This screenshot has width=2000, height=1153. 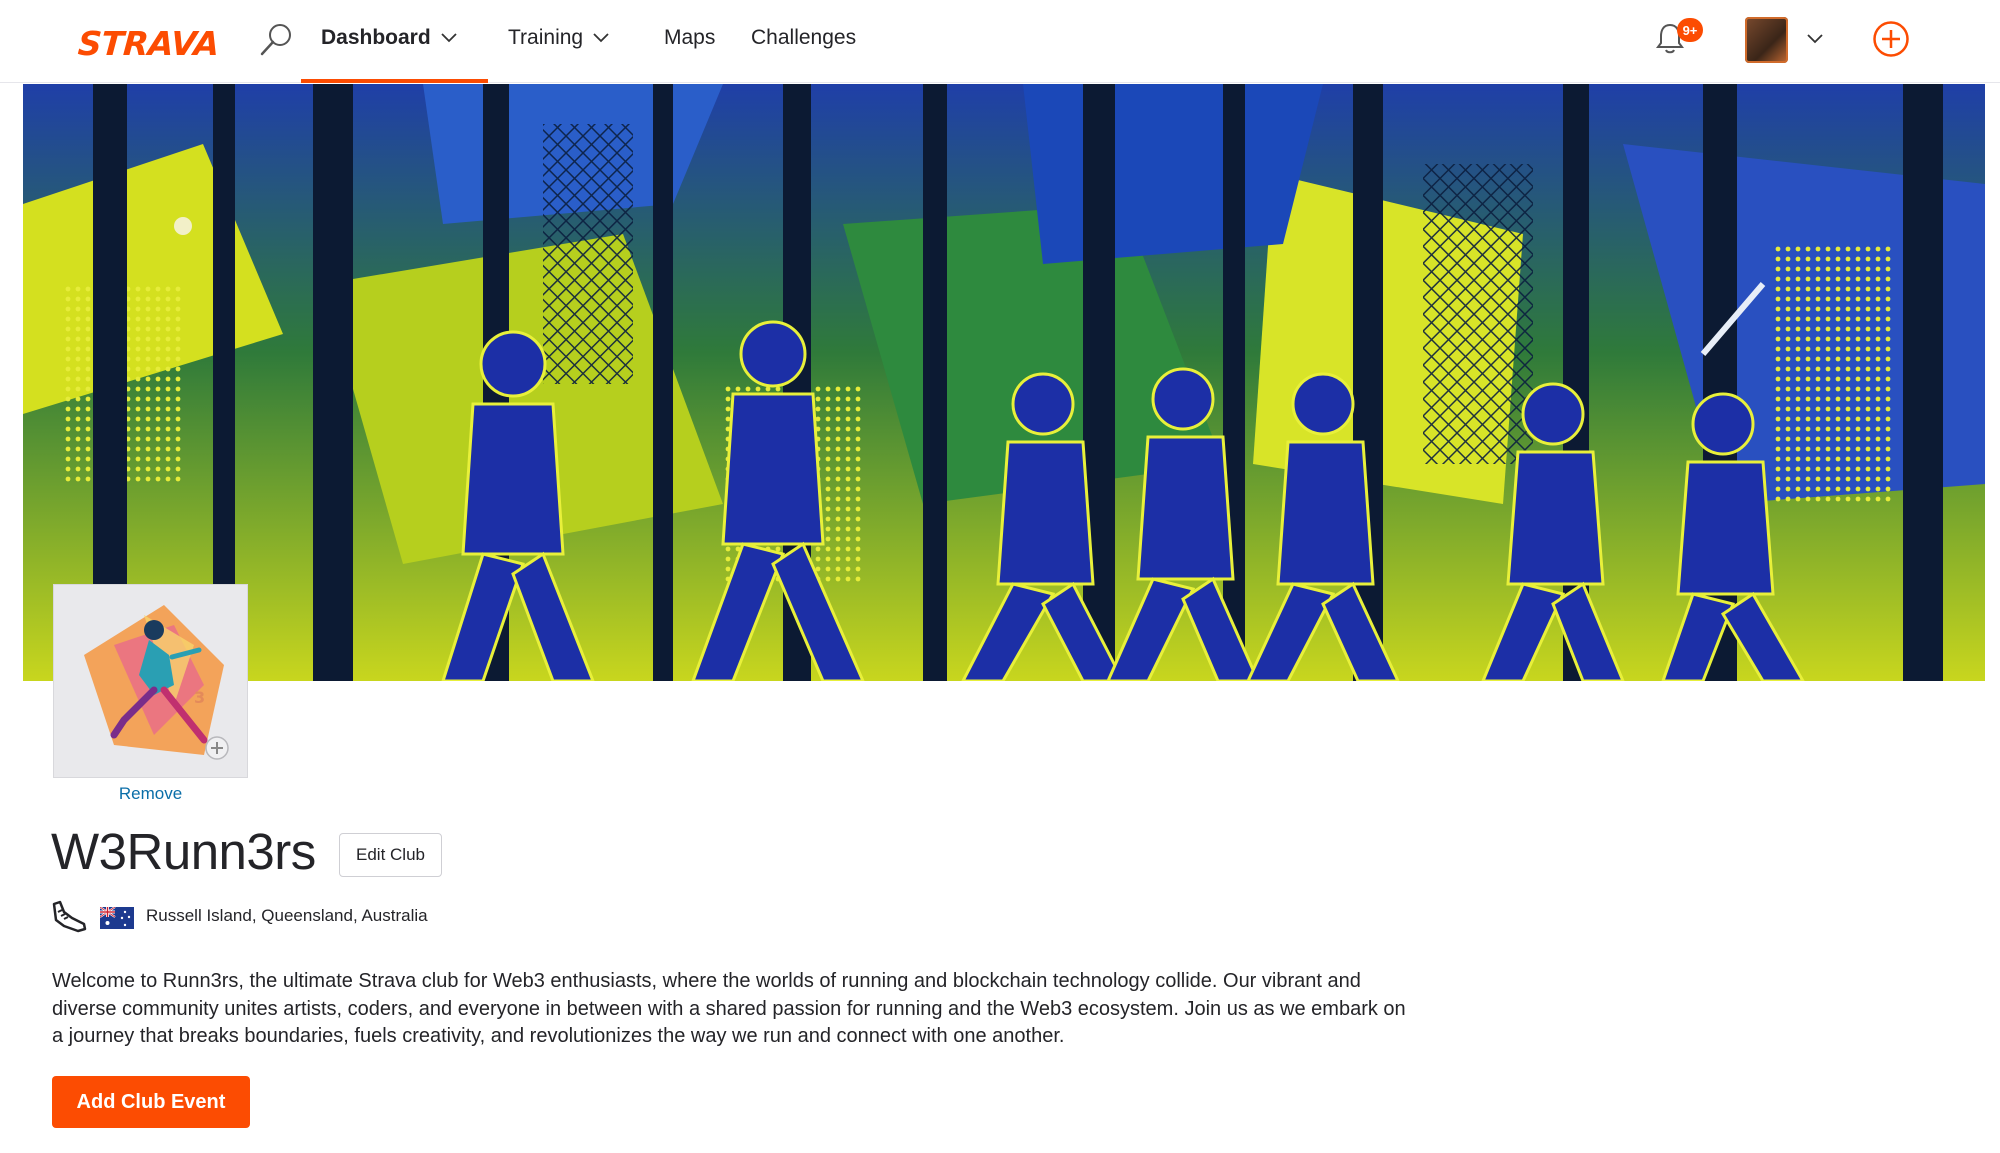 What do you see at coordinates (199, 697) in the screenshot?
I see `svg-text: 3` at bounding box center [199, 697].